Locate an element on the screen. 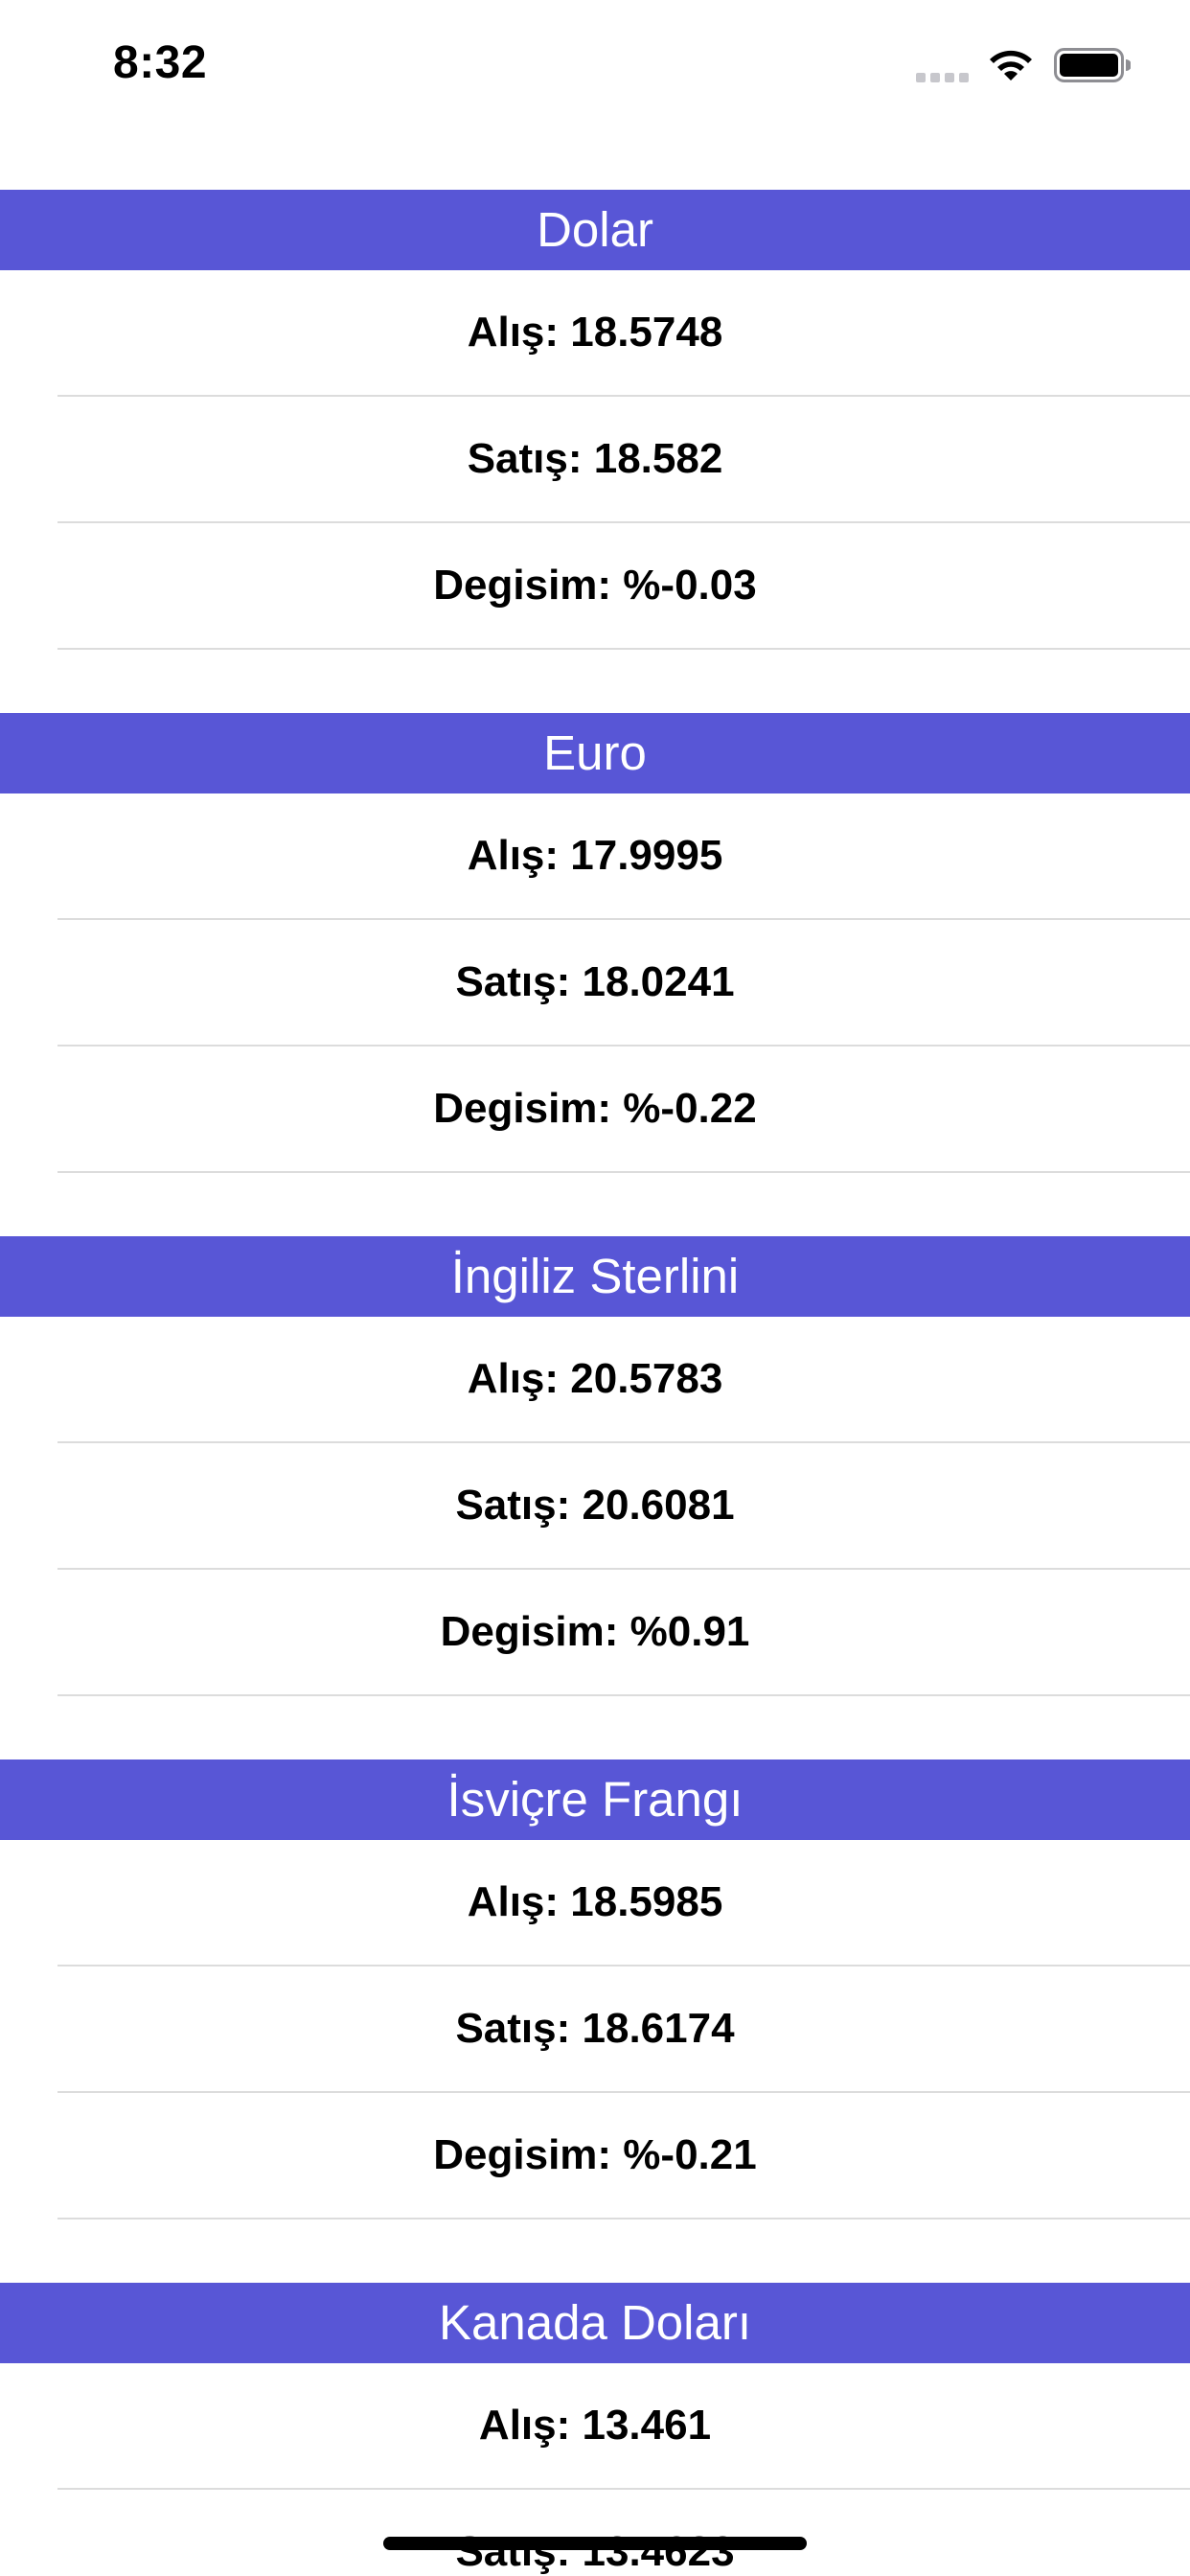 The image size is (1190, 2576). battery-icon is located at coordinates (1093, 65).